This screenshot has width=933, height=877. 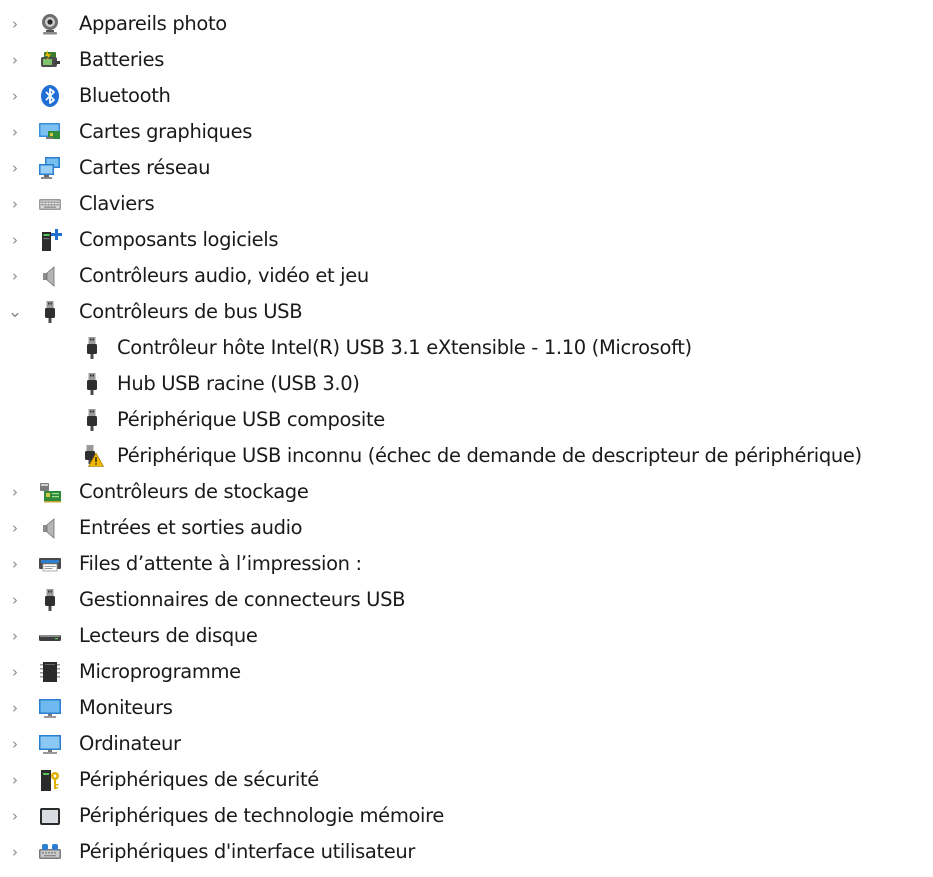 I want to click on battery-icon, so click(x=50, y=60).